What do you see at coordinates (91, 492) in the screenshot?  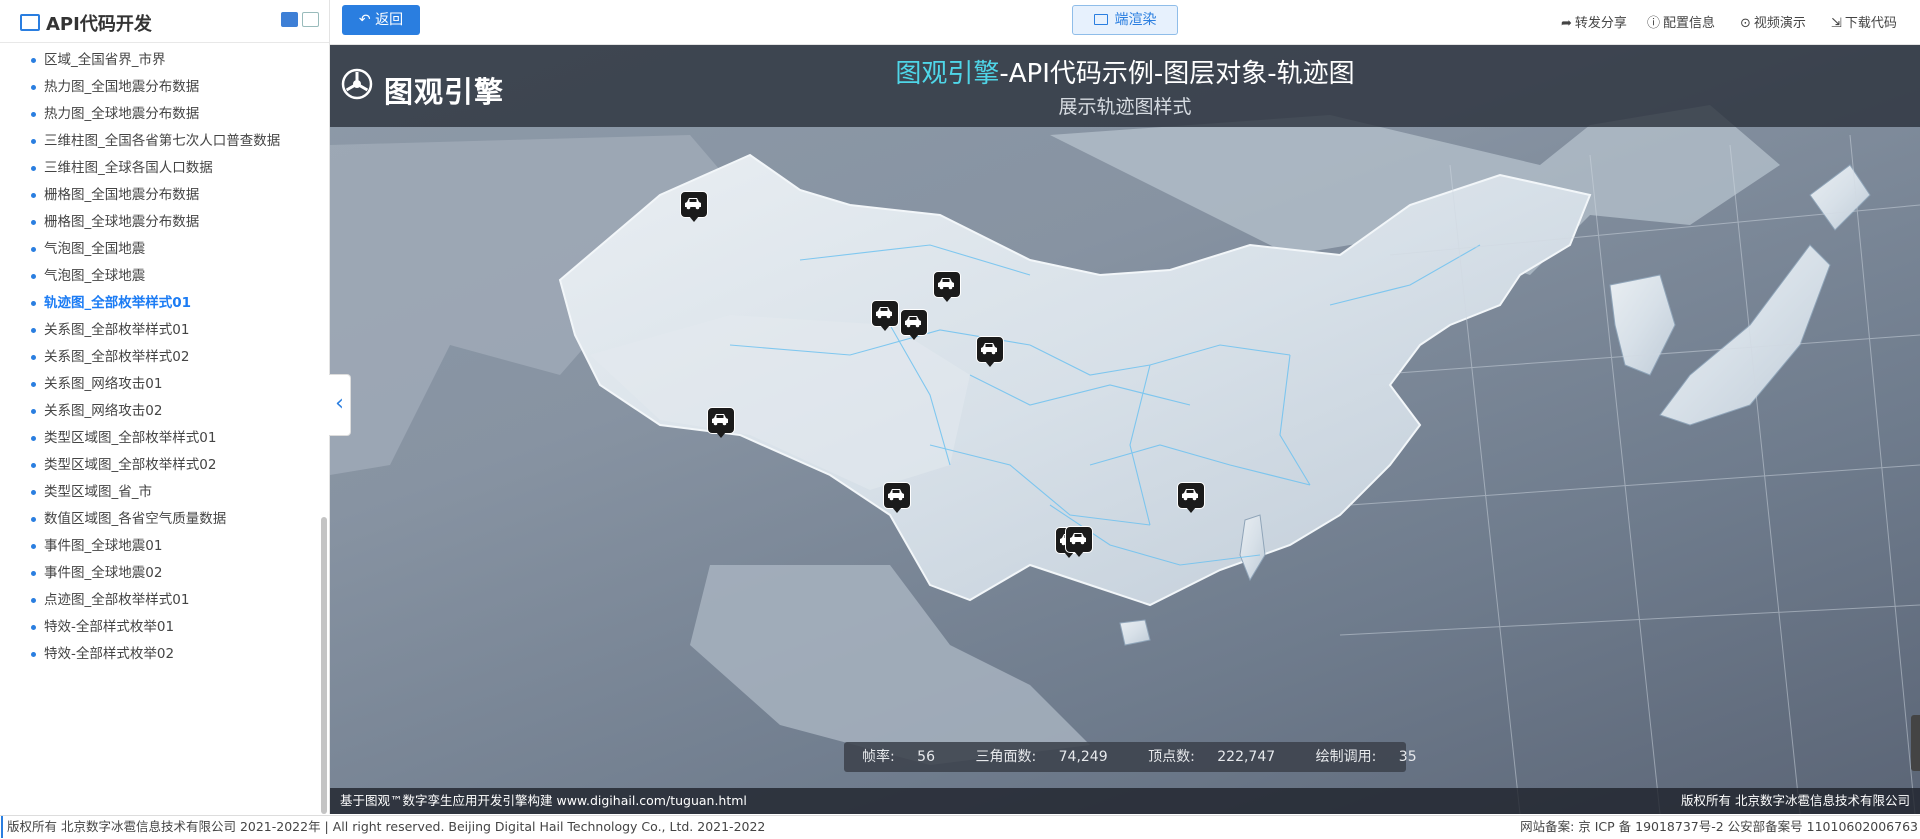 I see `sidebar-item: 类型区域图_省_市` at bounding box center [91, 492].